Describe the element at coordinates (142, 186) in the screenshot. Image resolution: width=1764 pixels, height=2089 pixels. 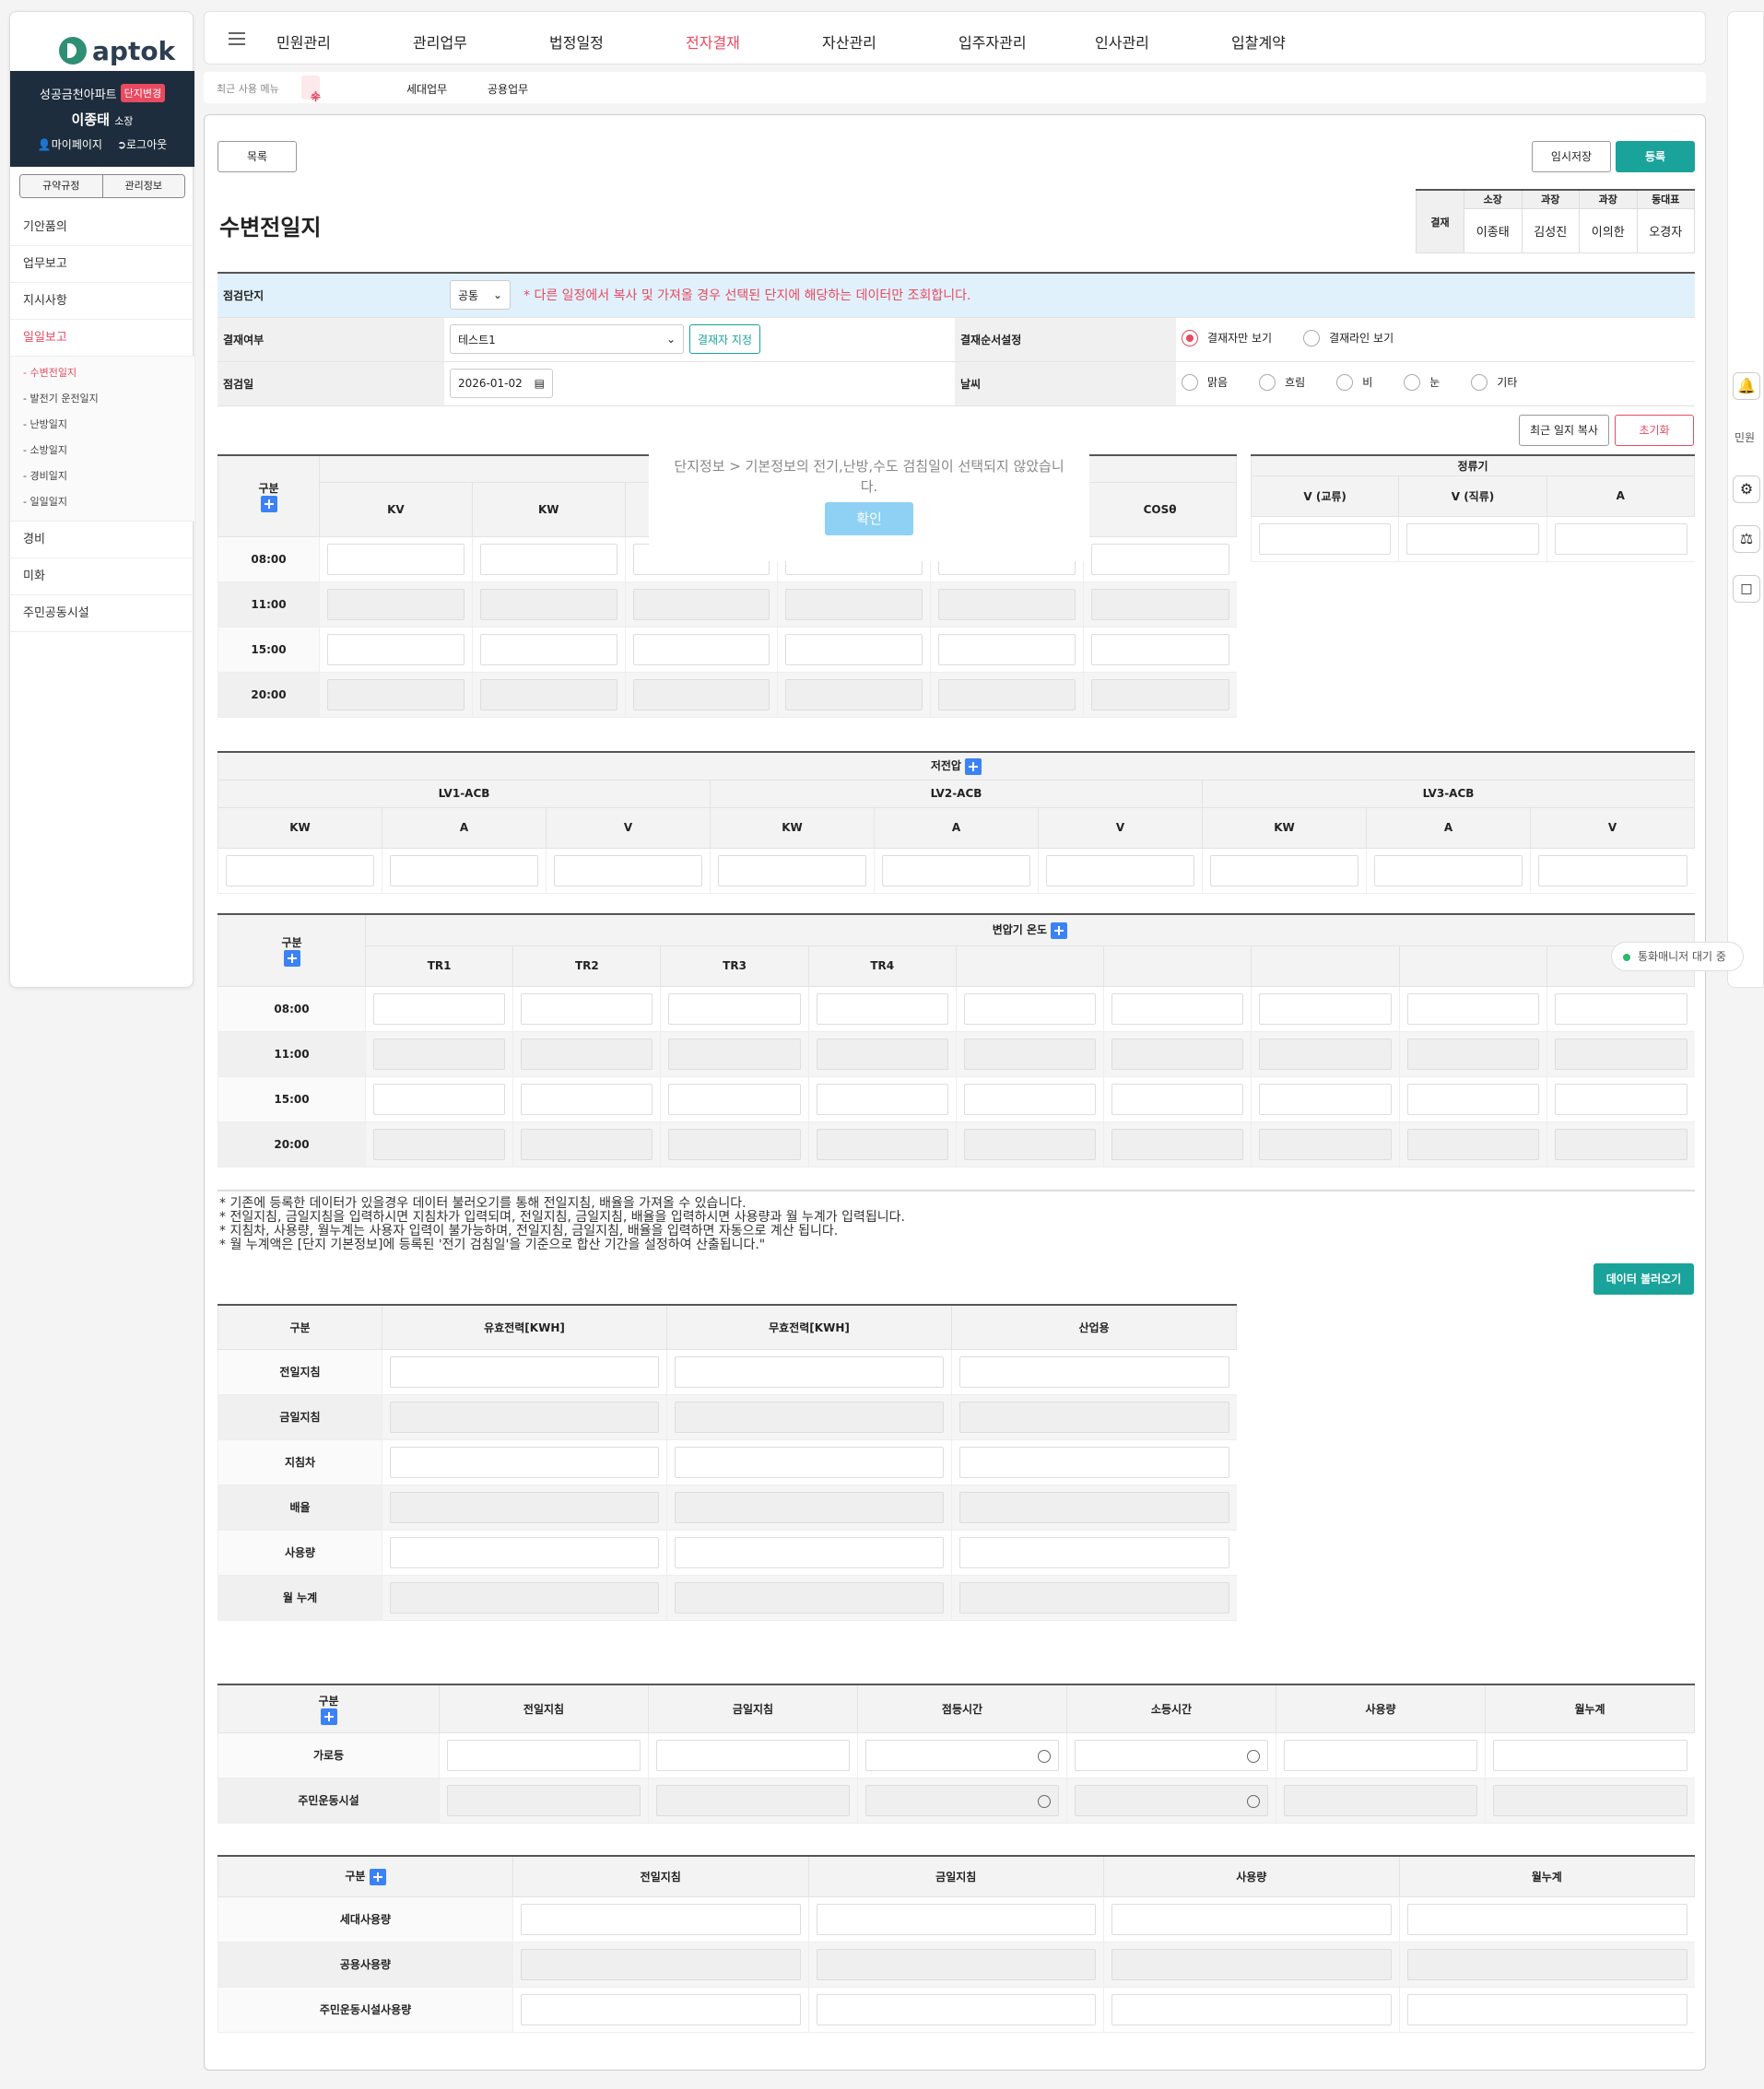
I see `tab-management-info: 관리정보` at that location.